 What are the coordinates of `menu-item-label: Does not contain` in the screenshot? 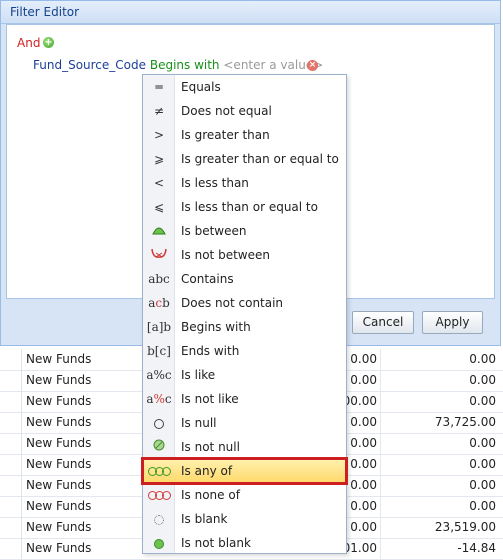 It's located at (232, 303).